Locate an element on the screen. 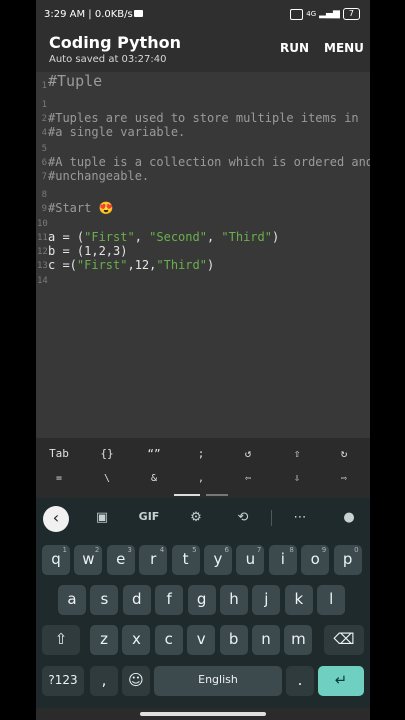 This screenshot has width=405, height=720. symbol-key: Tab is located at coordinates (59, 453).